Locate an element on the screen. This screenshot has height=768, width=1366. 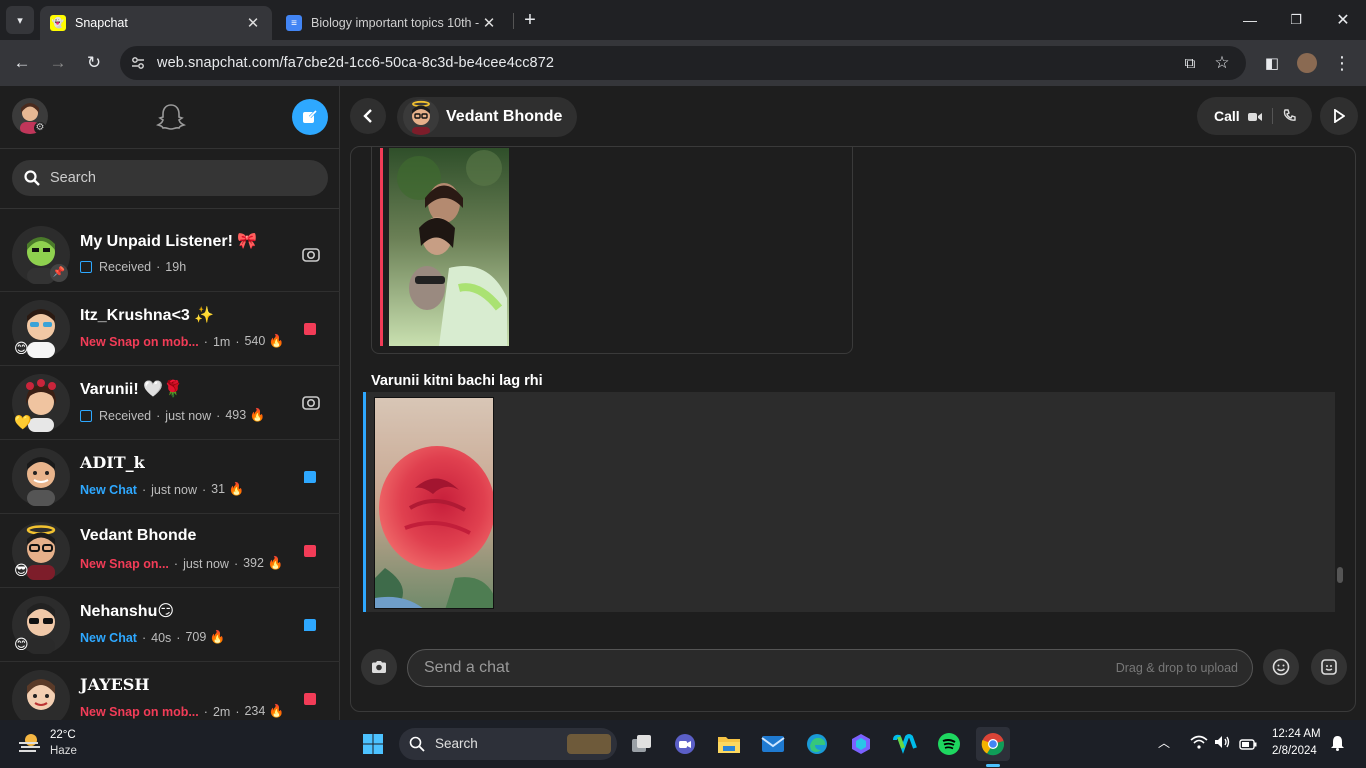
menu-kebab-icon: ⋮ is located at coordinates (1342, 63).